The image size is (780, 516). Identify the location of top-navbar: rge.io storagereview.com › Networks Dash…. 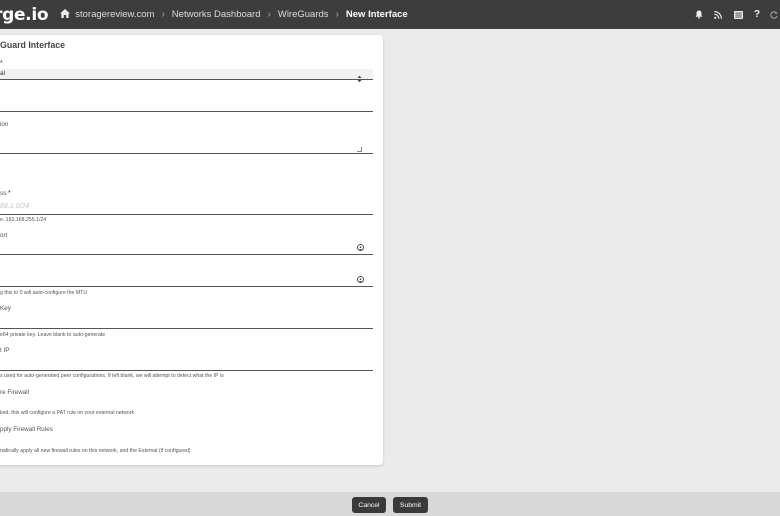
(390, 14).